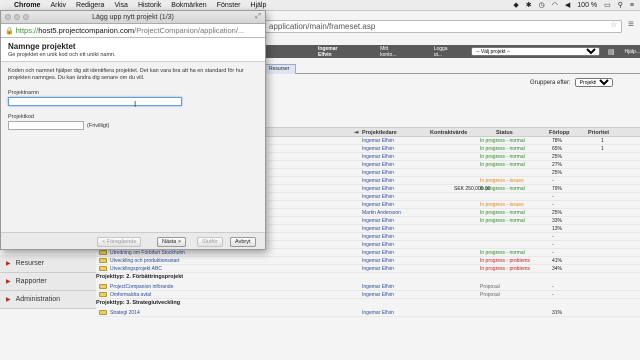 This screenshot has width=640, height=360. What do you see at coordinates (147, 253) in the screenshot?
I see `project-name: Utredning om Förbifart Stockholm` at bounding box center [147, 253].